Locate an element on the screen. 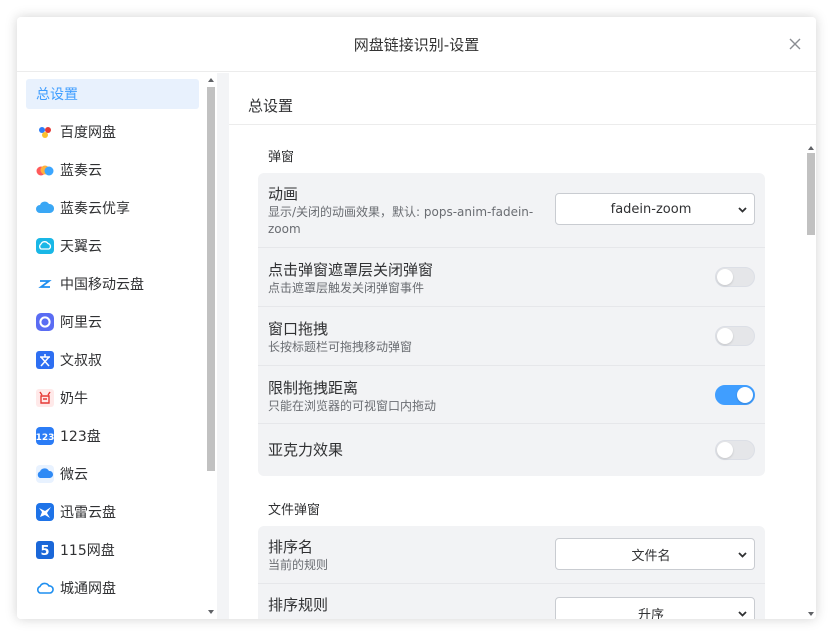 This screenshot has height=636, width=836. select-value: 升序 is located at coordinates (650, 613).